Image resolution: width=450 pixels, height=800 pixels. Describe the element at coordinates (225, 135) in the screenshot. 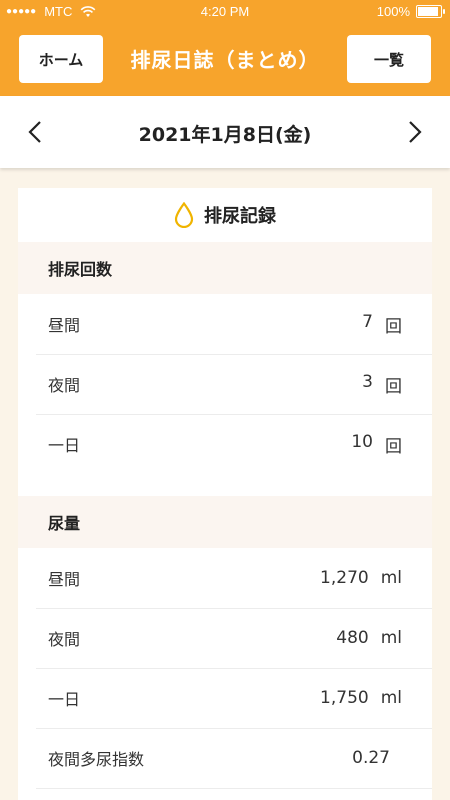

I see `current-date: 2021年1月8日(金)` at that location.